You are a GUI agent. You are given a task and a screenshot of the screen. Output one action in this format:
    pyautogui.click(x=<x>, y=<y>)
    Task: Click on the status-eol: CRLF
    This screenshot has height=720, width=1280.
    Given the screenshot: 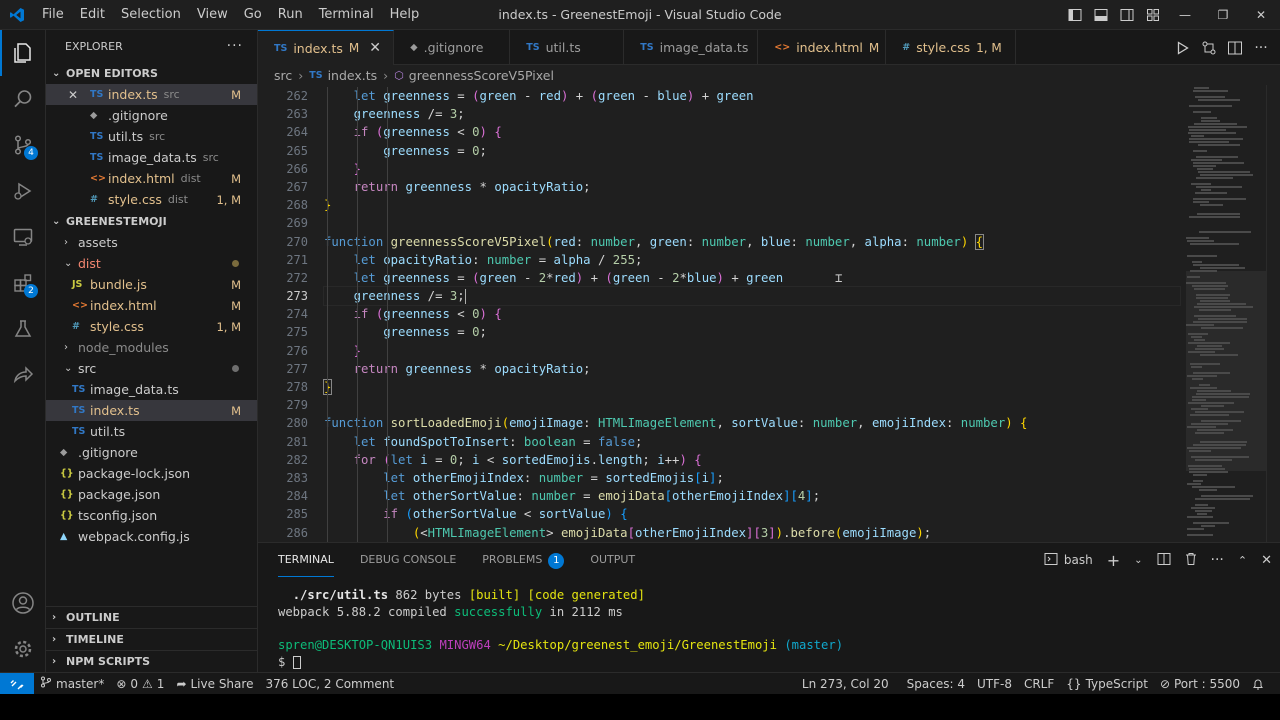 What is the action you would take?
    pyautogui.click(x=1039, y=684)
    